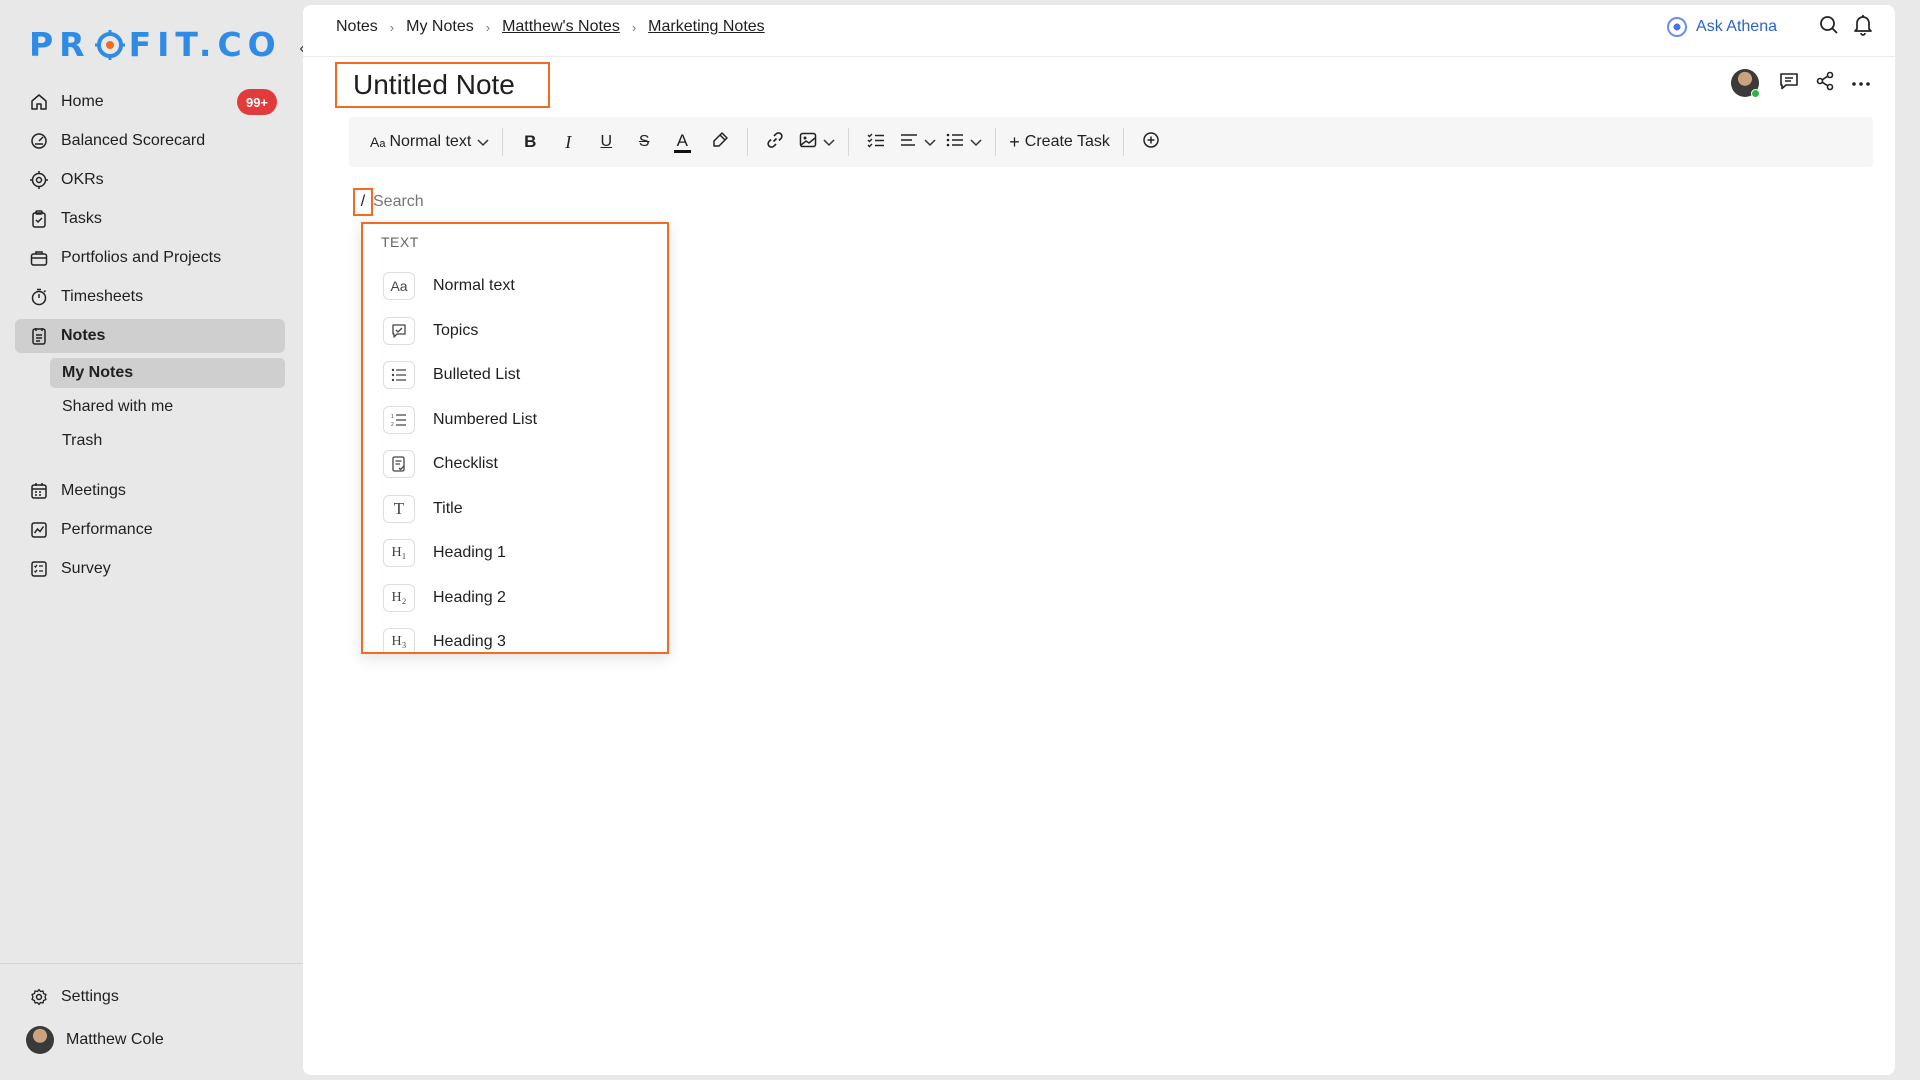 This screenshot has width=1920, height=1080. Describe the element at coordinates (150, 530) in the screenshot. I see `sidebar-item-performance: Performance` at that location.